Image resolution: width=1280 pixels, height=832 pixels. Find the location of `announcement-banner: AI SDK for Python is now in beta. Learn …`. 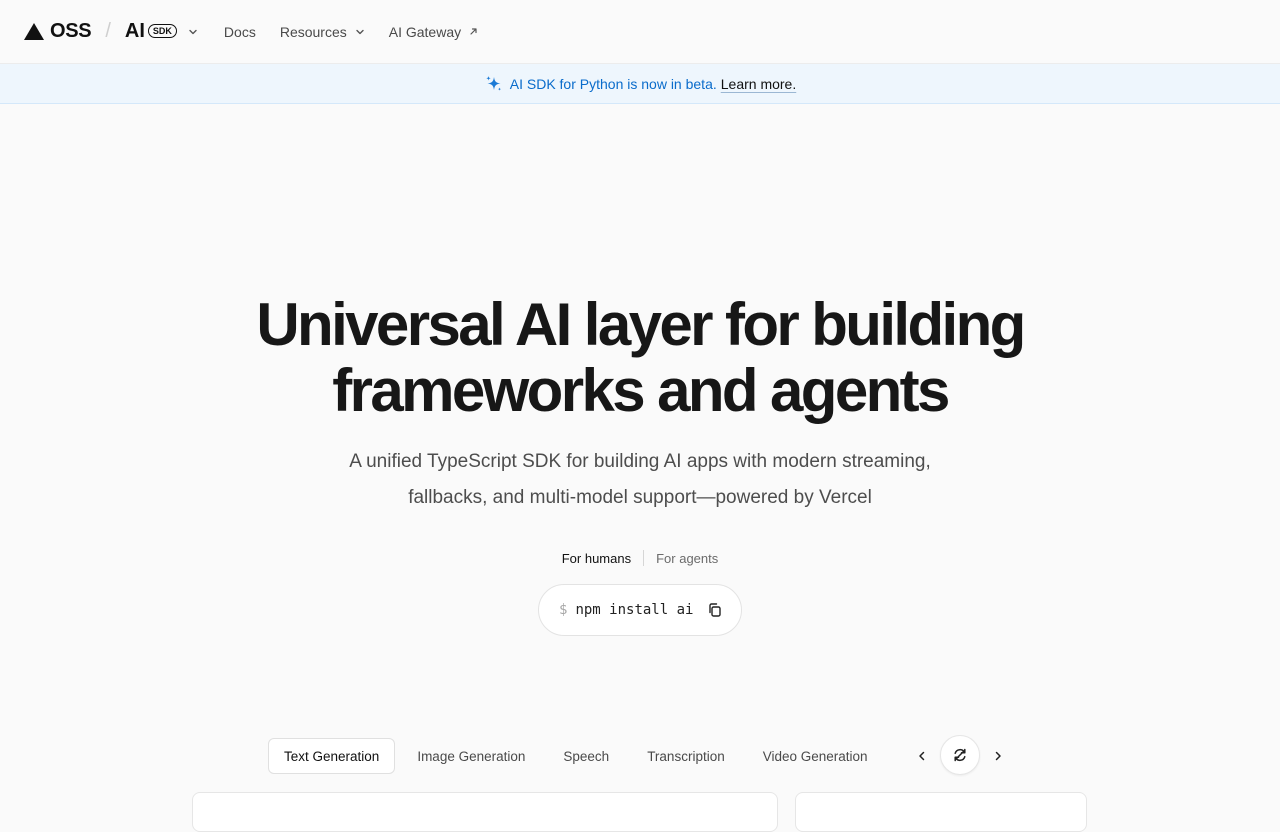

announcement-banner: AI SDK for Python is now in beta. Learn … is located at coordinates (640, 84).